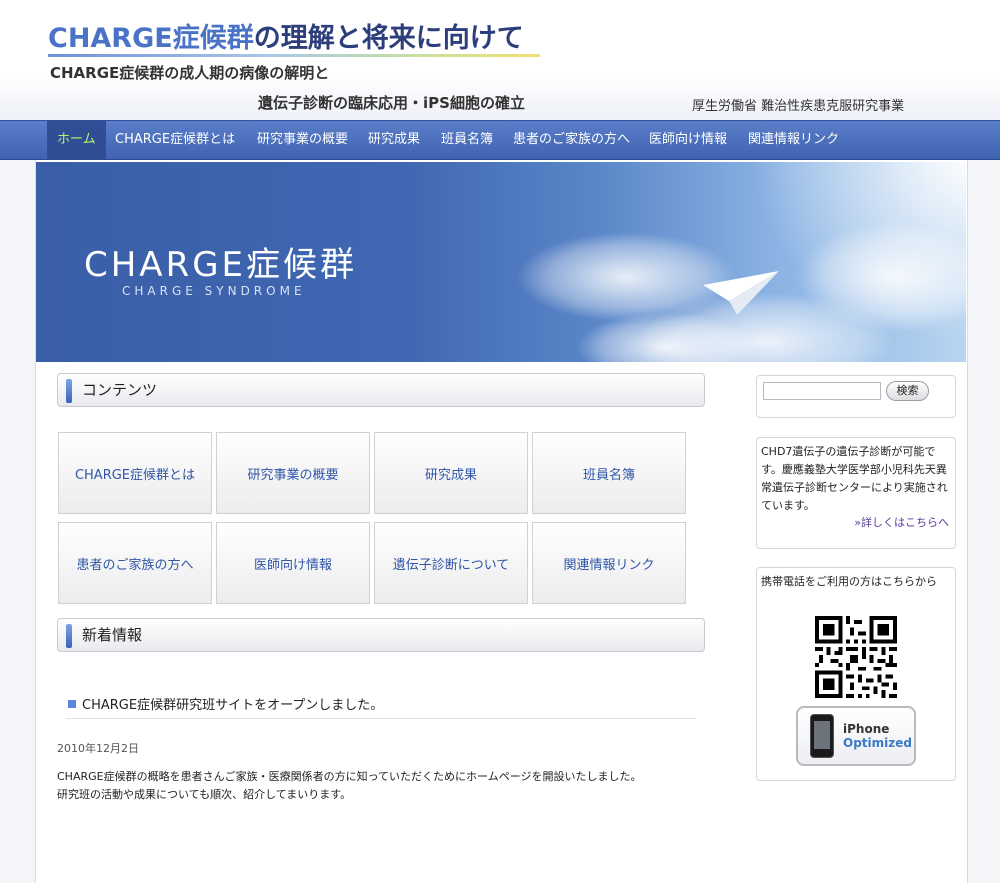  What do you see at coordinates (120, 390) in the screenshot?
I see `contents-heading-text: コンテンツ` at bounding box center [120, 390].